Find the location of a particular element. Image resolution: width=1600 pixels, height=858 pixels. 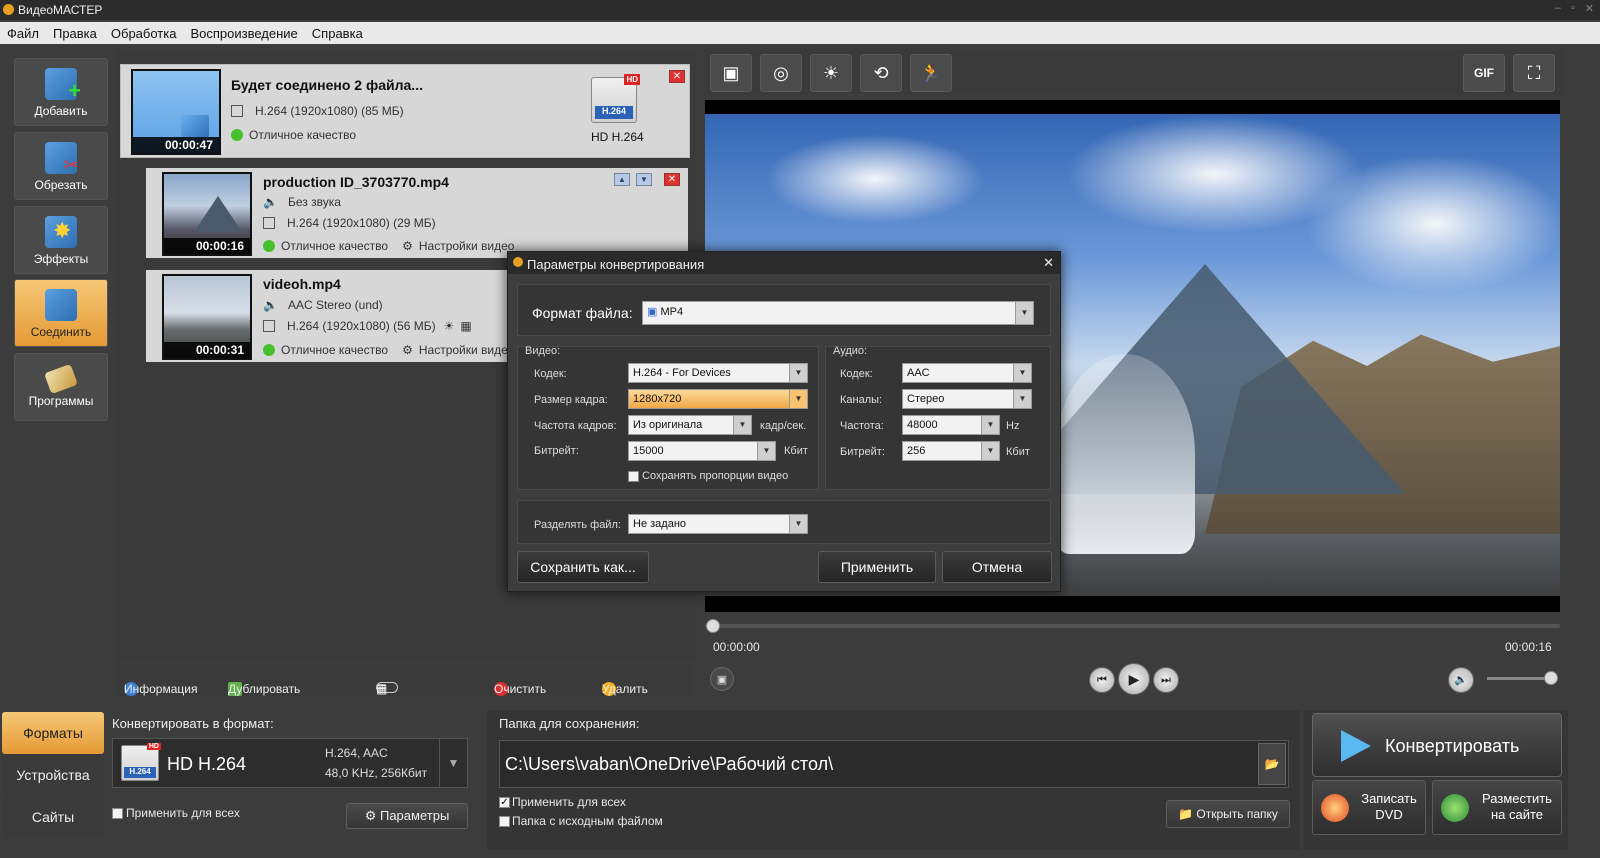

skip-back-icon: ⏮ is located at coordinates (1102, 680).